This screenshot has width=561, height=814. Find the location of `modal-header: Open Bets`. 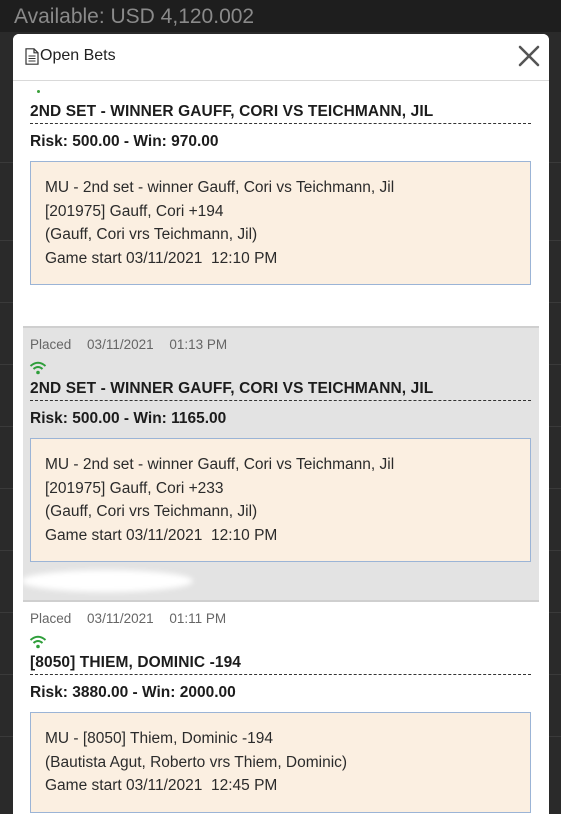

modal-header: Open Bets is located at coordinates (281, 57).